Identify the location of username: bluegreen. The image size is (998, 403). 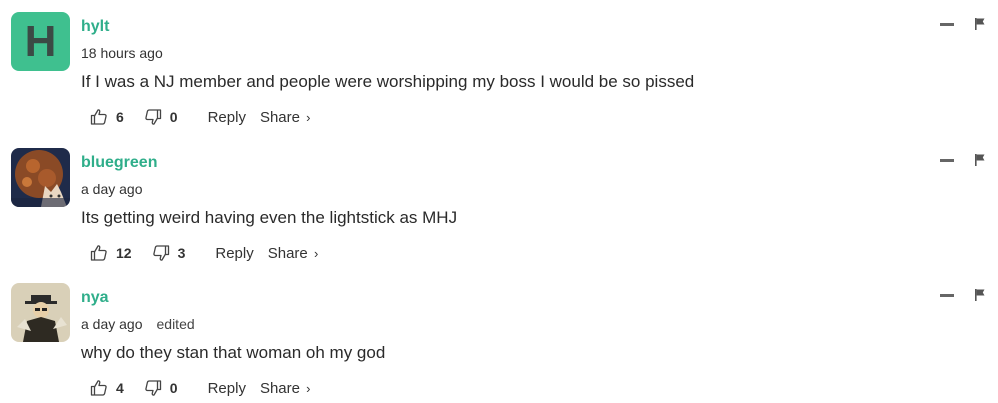
(119, 163).